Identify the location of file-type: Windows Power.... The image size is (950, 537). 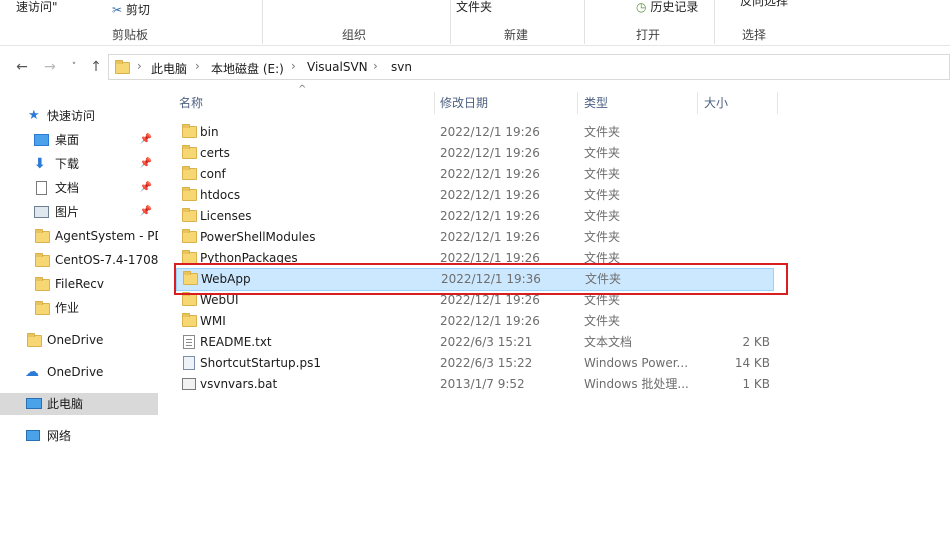
(636, 363).